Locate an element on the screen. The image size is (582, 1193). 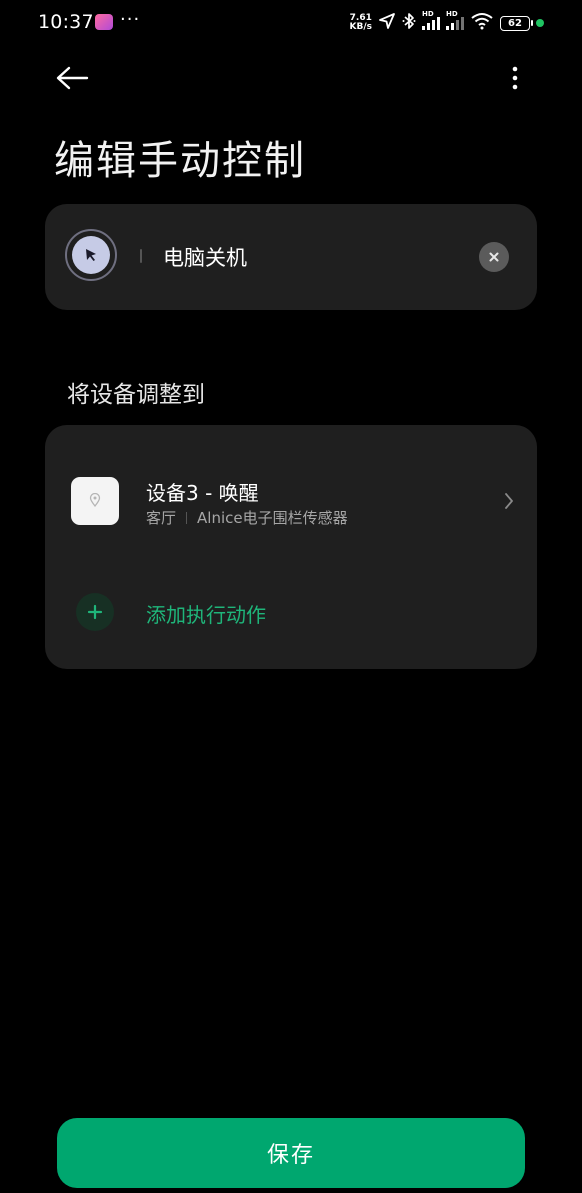
battery-level: 62 is located at coordinates (515, 23).